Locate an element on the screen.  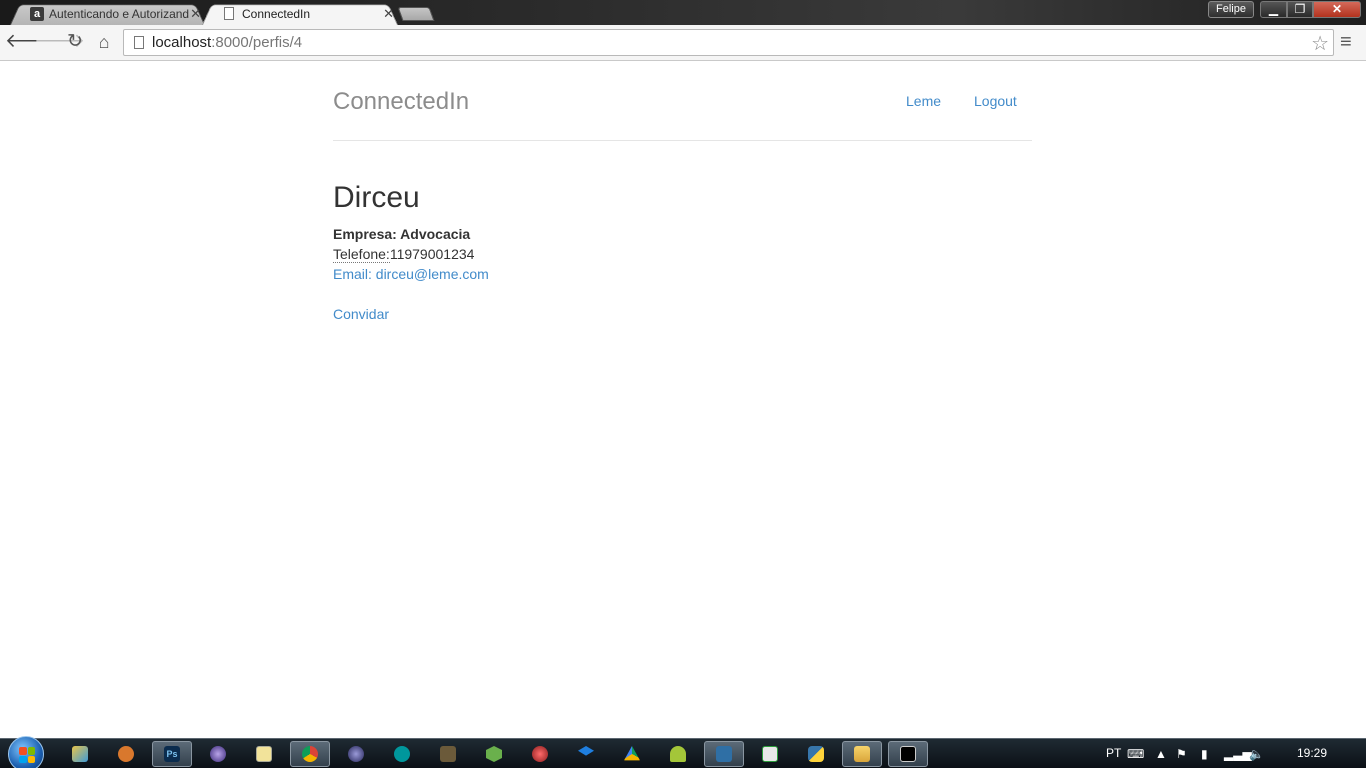
chrome-icon is located at coordinates (310, 754).